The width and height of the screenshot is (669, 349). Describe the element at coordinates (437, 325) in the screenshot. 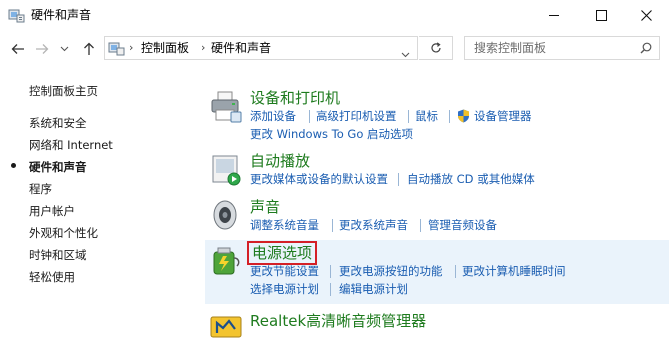

I see `category-realtek-audio-manager: Realtek高清晰音频管理器` at that location.